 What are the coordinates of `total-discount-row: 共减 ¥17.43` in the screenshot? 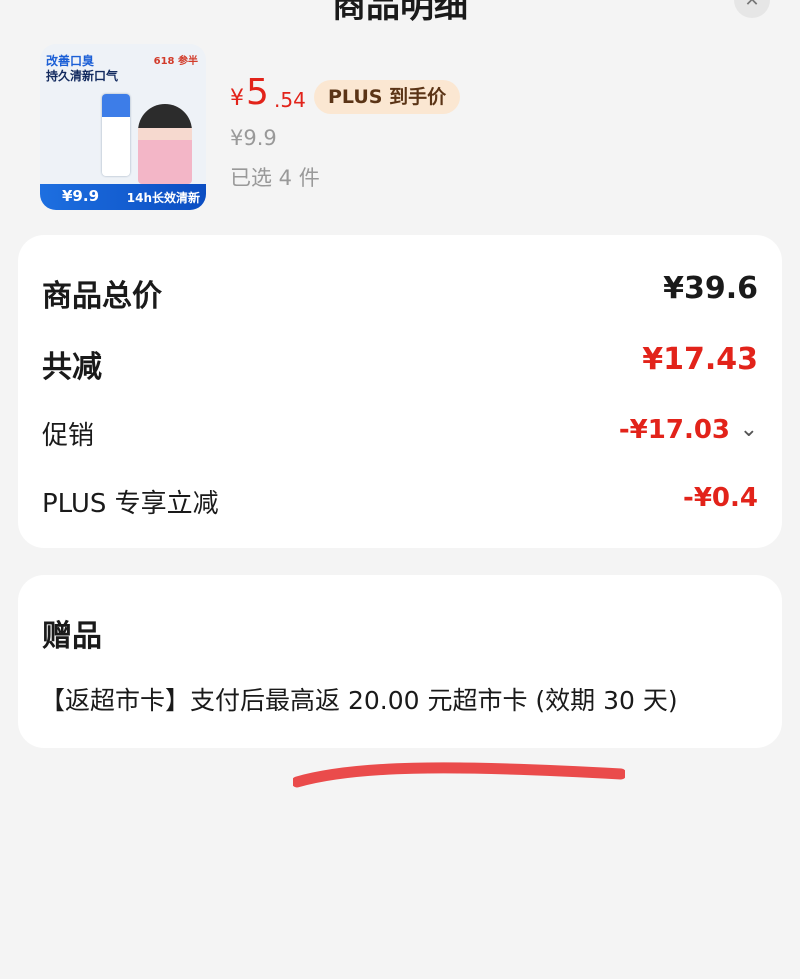 It's located at (400, 363).